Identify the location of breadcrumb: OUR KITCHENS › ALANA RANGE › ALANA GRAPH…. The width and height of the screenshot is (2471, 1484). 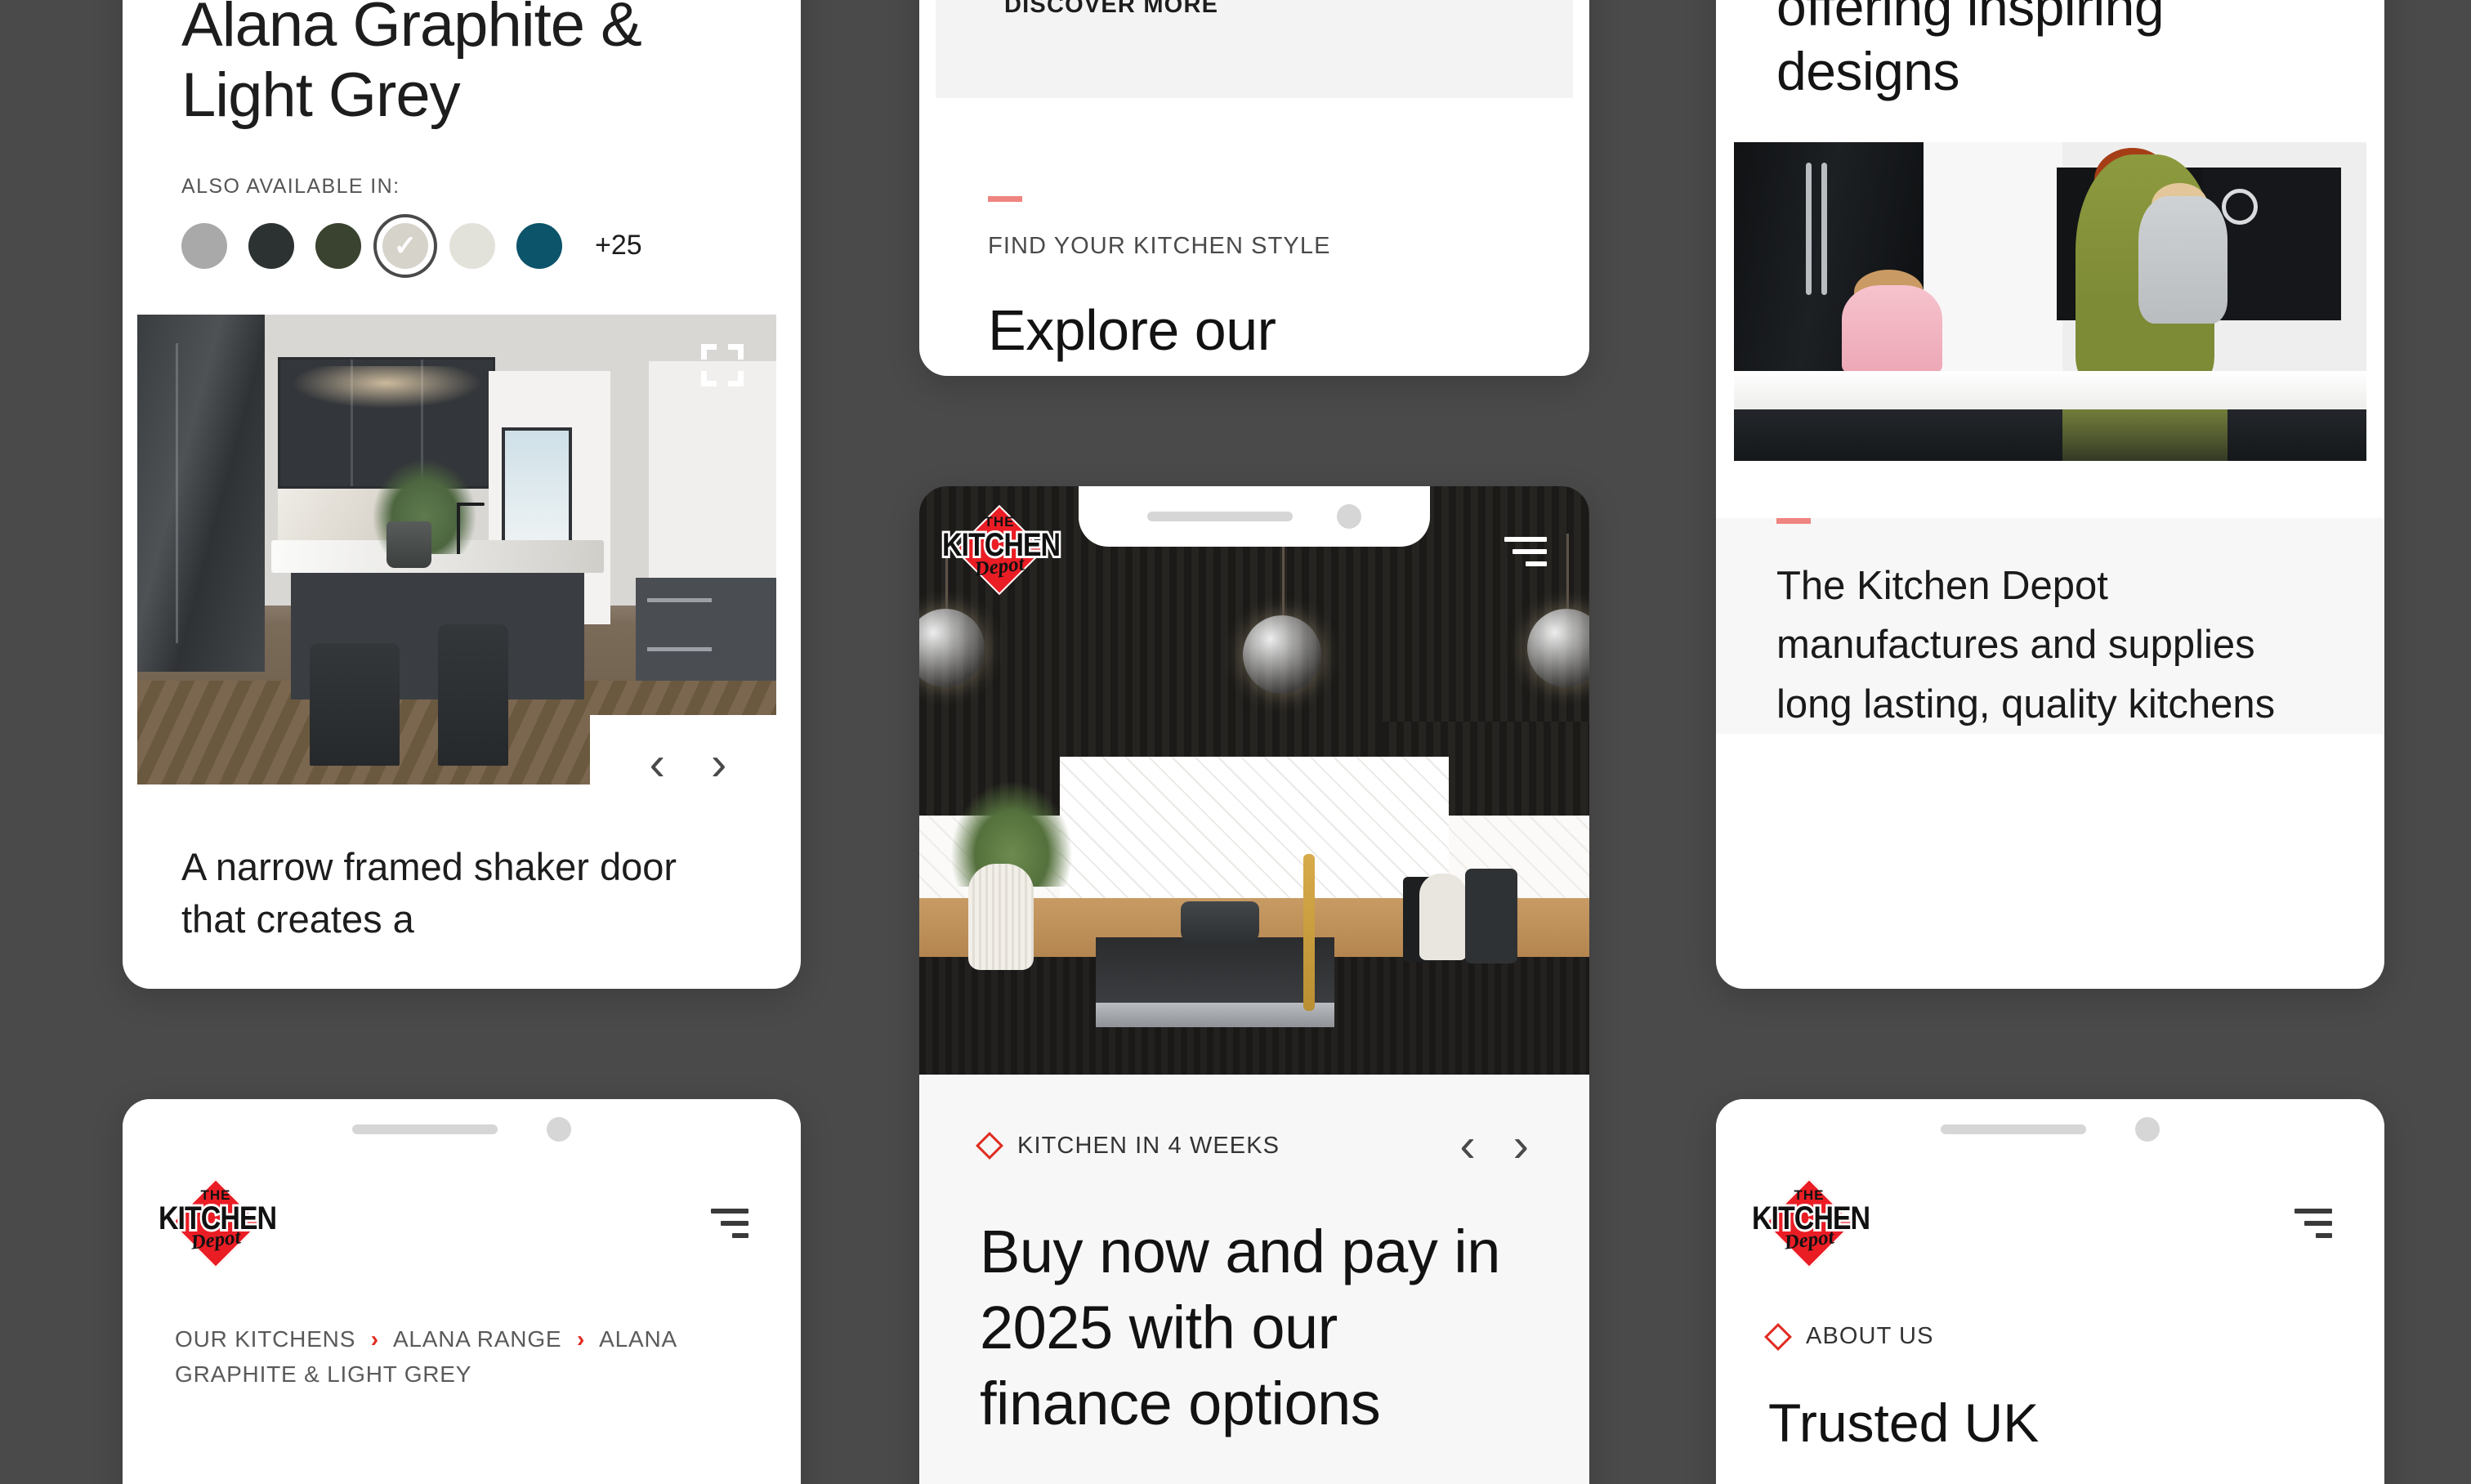
(462, 1356).